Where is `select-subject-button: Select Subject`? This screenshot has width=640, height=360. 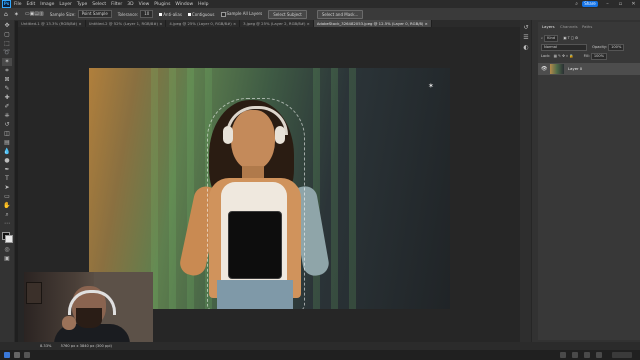
select-subject-button: Select Subject is located at coordinates (287, 14).